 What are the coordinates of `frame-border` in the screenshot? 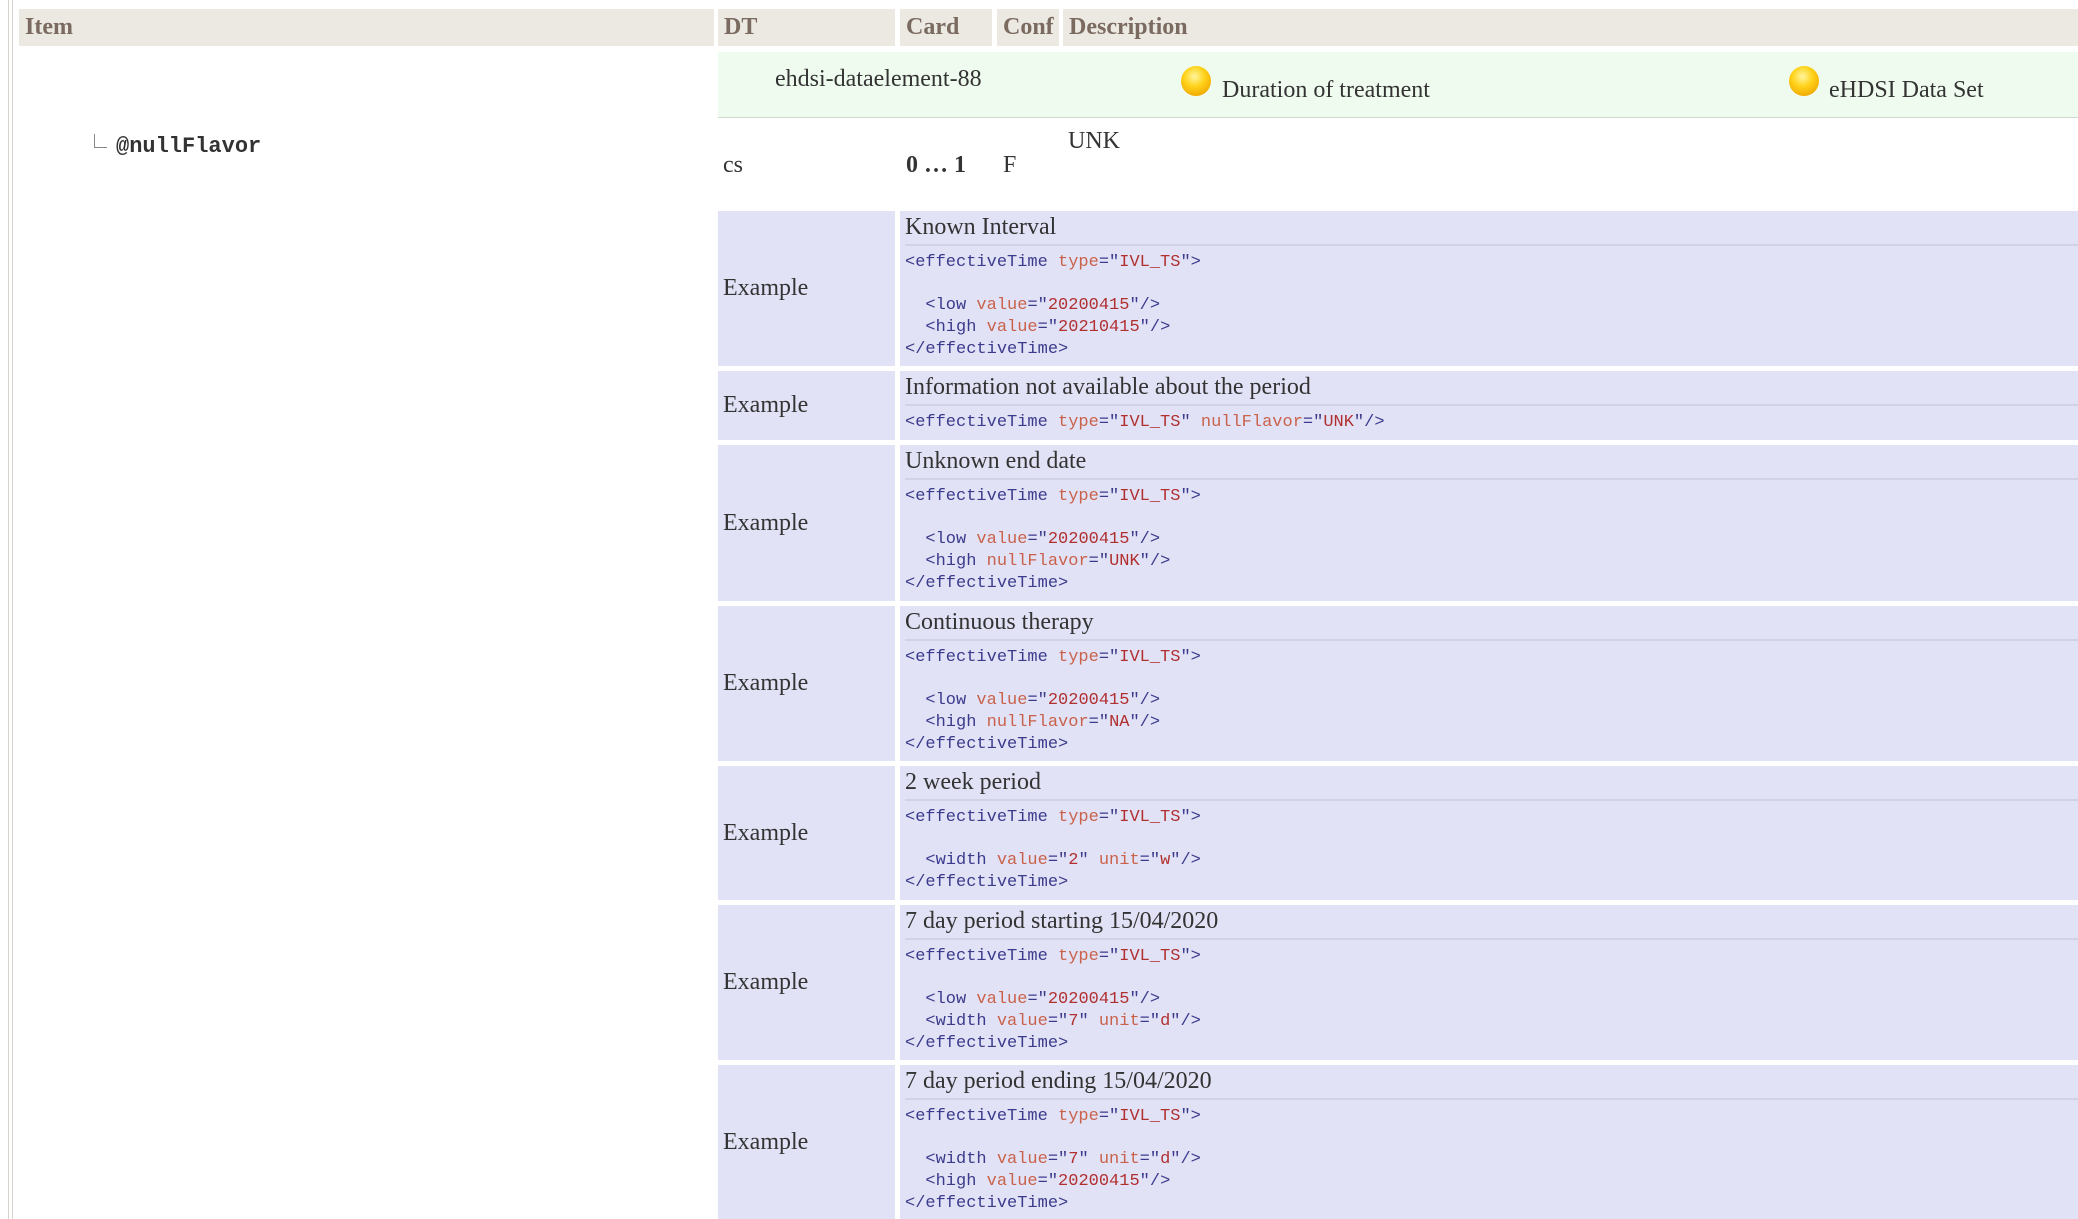 It's located at (8, 609).